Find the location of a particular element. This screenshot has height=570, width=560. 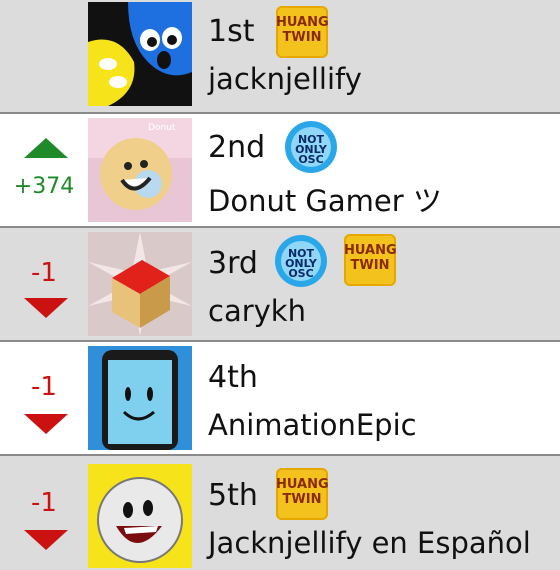

donut-character-icon: Donut is located at coordinates (140, 170).